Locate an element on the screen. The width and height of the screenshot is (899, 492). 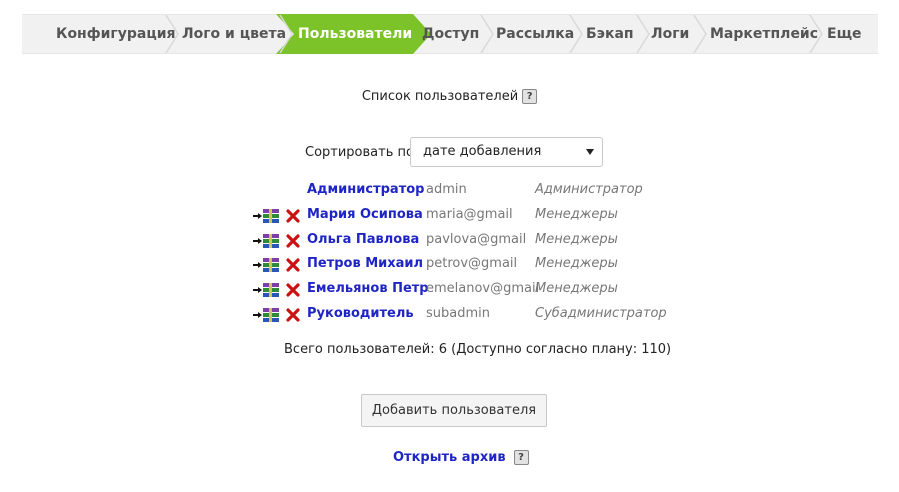
list-item: Ольга Павлова pavlova@gmail Менеджеры is located at coordinates (449, 240).